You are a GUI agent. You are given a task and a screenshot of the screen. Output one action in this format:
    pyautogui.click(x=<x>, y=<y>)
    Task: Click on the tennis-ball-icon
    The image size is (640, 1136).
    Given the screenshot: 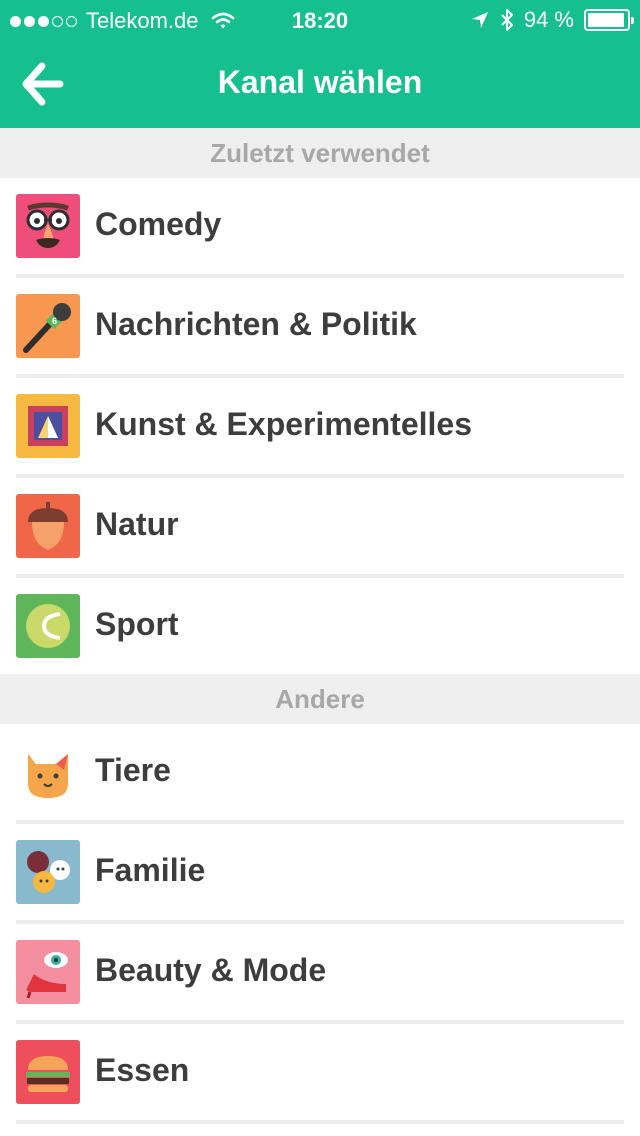 What is the action you would take?
    pyautogui.click(x=48, y=626)
    